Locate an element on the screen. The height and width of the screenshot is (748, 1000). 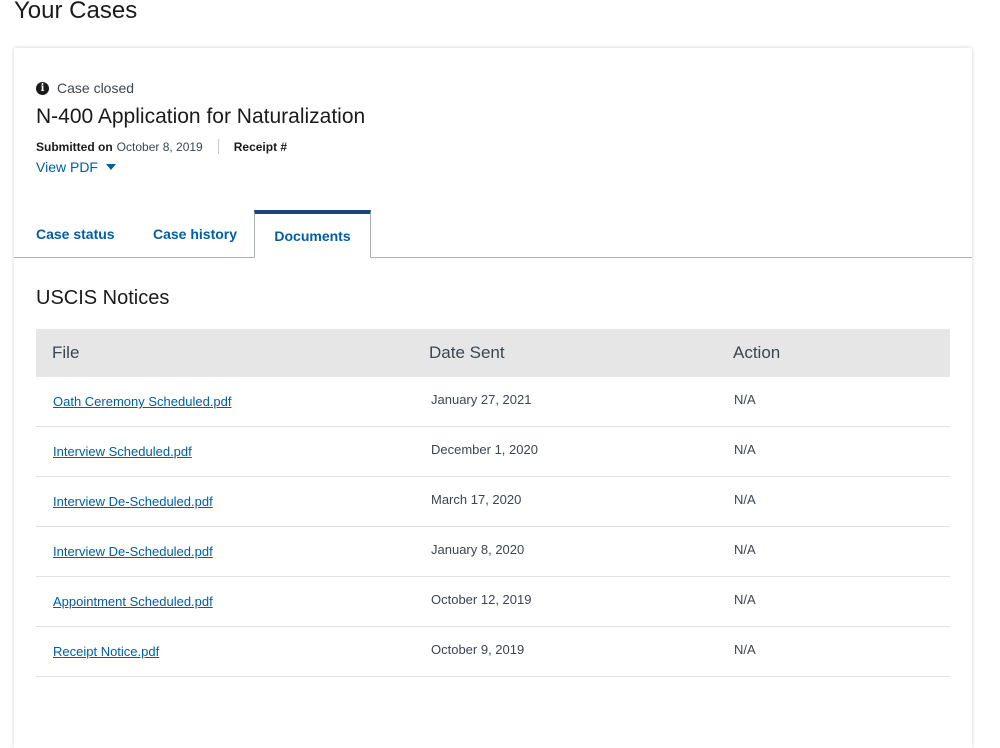
date-sent: March 17, 2020 is located at coordinates (476, 499).